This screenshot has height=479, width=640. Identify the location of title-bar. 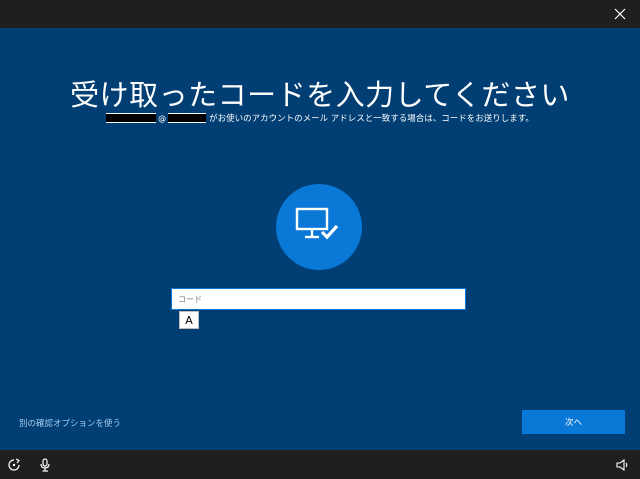
(320, 14).